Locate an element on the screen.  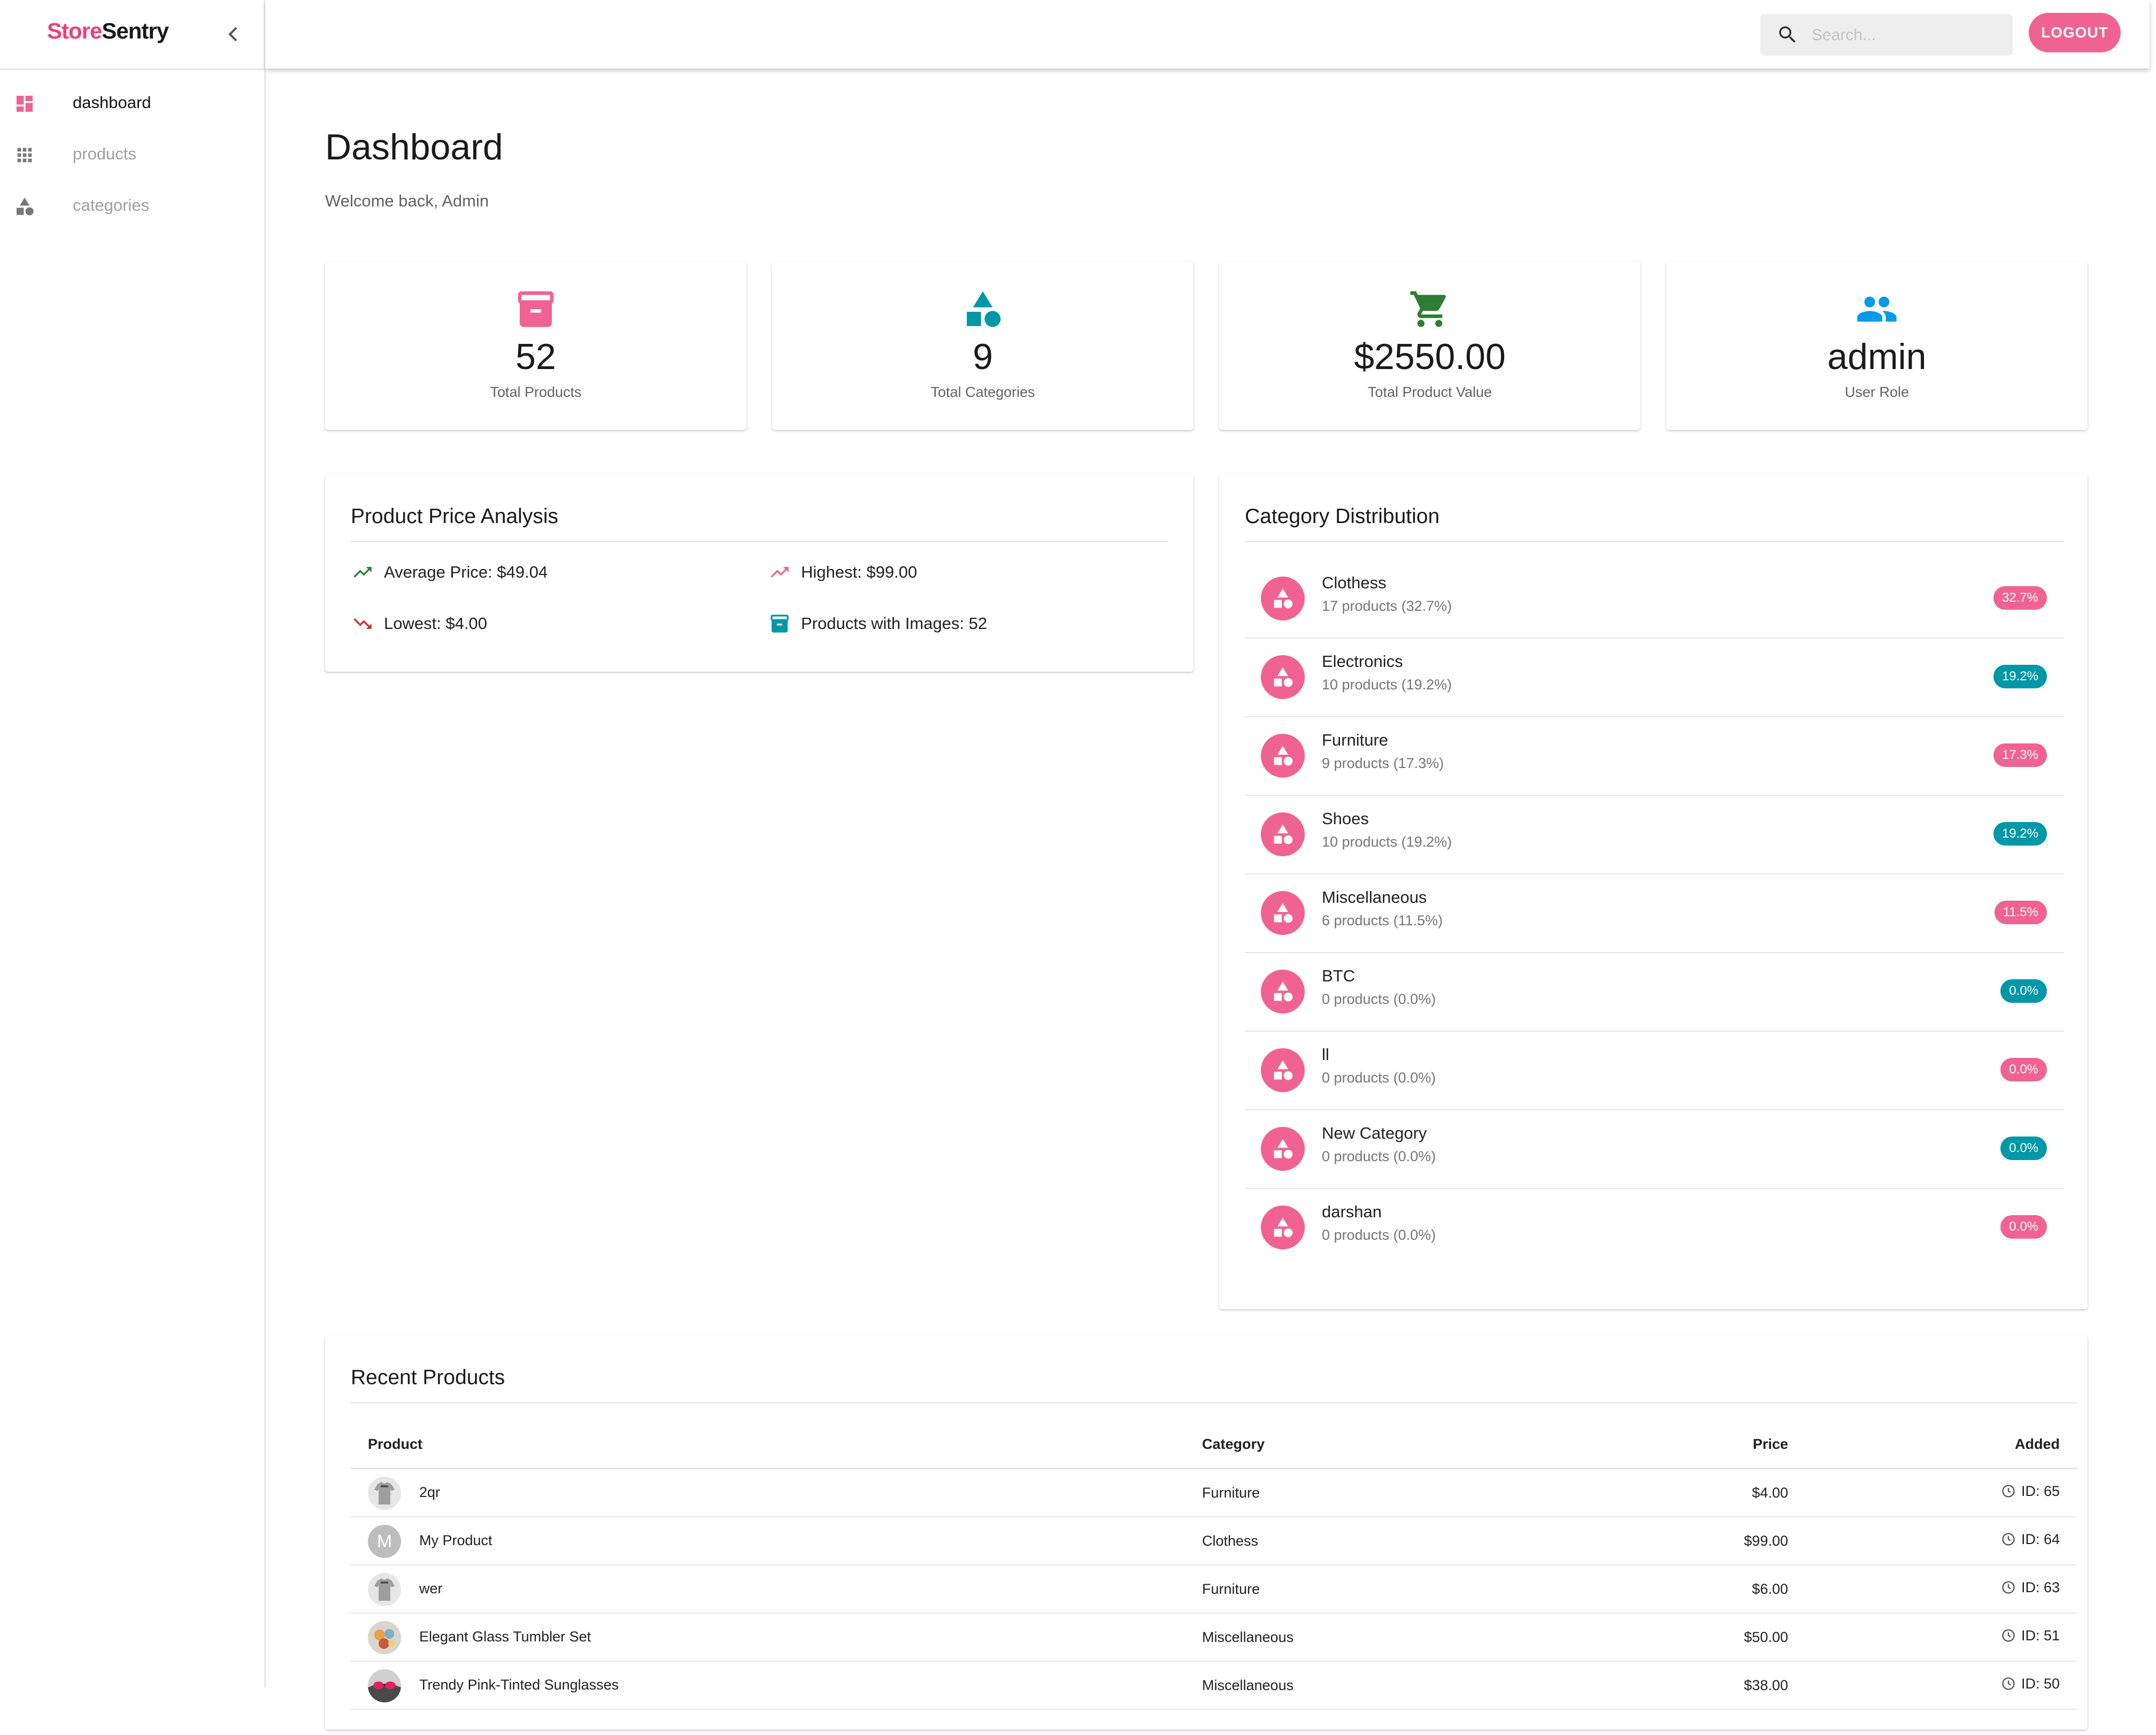
percentage-badge: 19.2% is located at coordinates (2020, 834).